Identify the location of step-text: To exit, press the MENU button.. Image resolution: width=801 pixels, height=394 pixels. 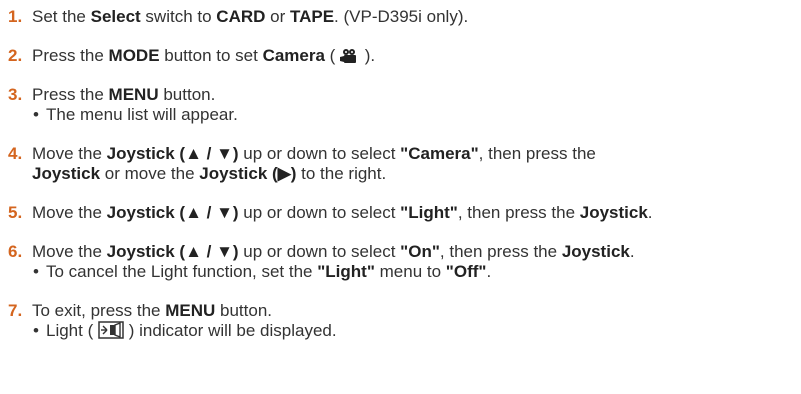
(403, 311).